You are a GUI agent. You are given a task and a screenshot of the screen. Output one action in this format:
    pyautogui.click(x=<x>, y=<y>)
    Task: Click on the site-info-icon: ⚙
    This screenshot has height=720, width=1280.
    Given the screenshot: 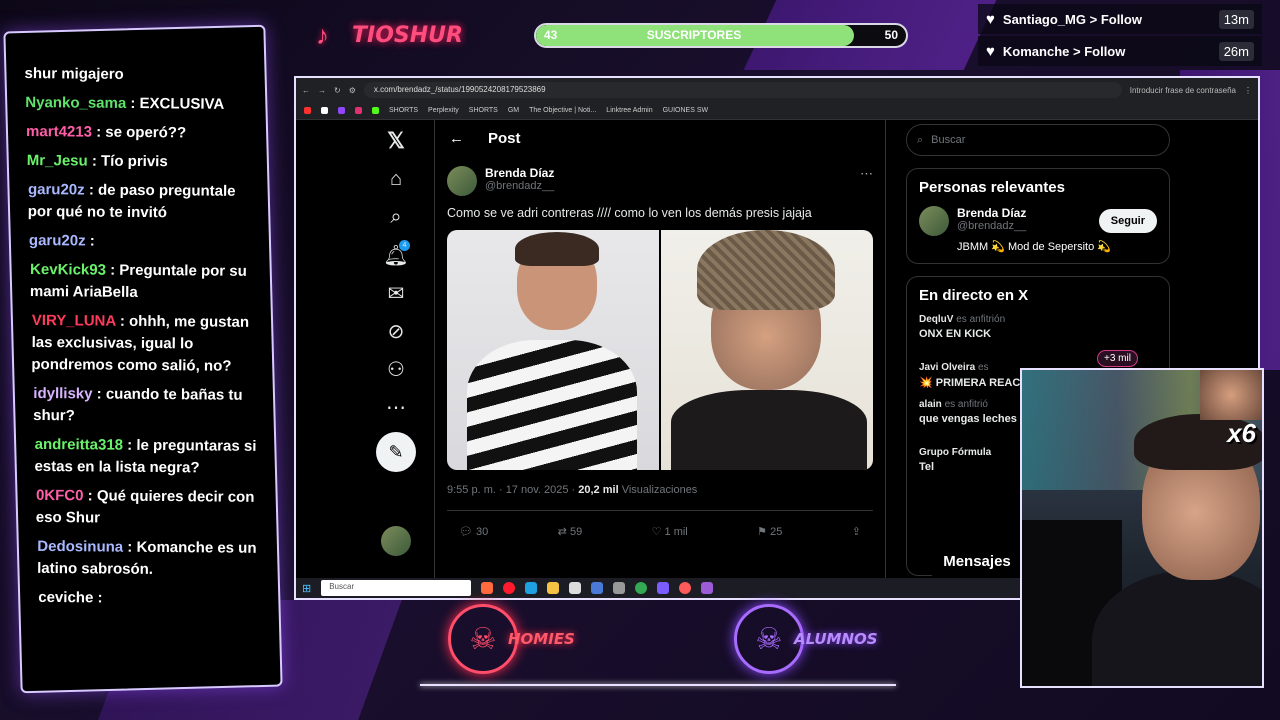 What is the action you would take?
    pyautogui.click(x=352, y=90)
    